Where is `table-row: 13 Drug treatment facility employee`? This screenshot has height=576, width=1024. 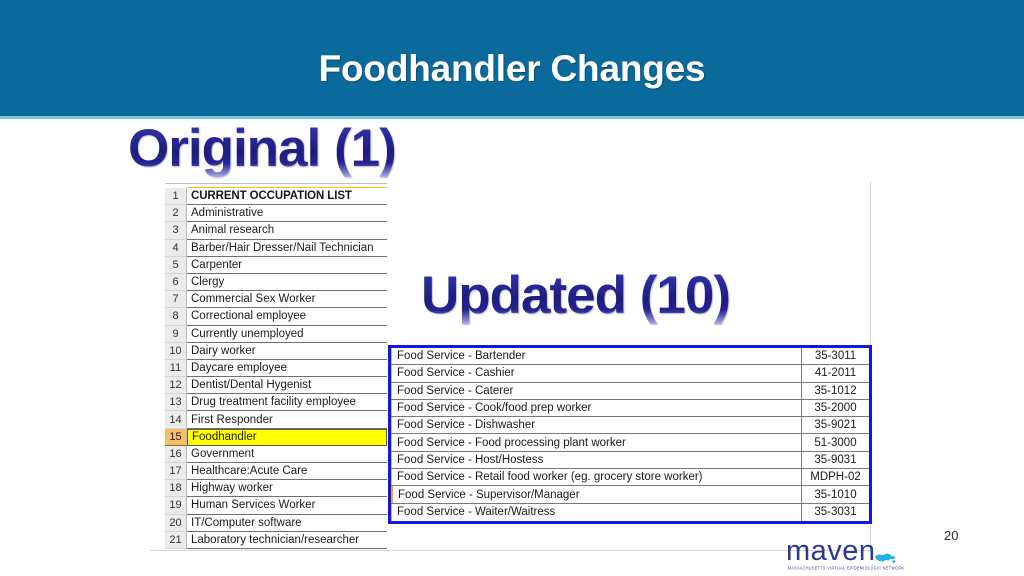 table-row: 13 Drug treatment facility employee is located at coordinates (276, 403).